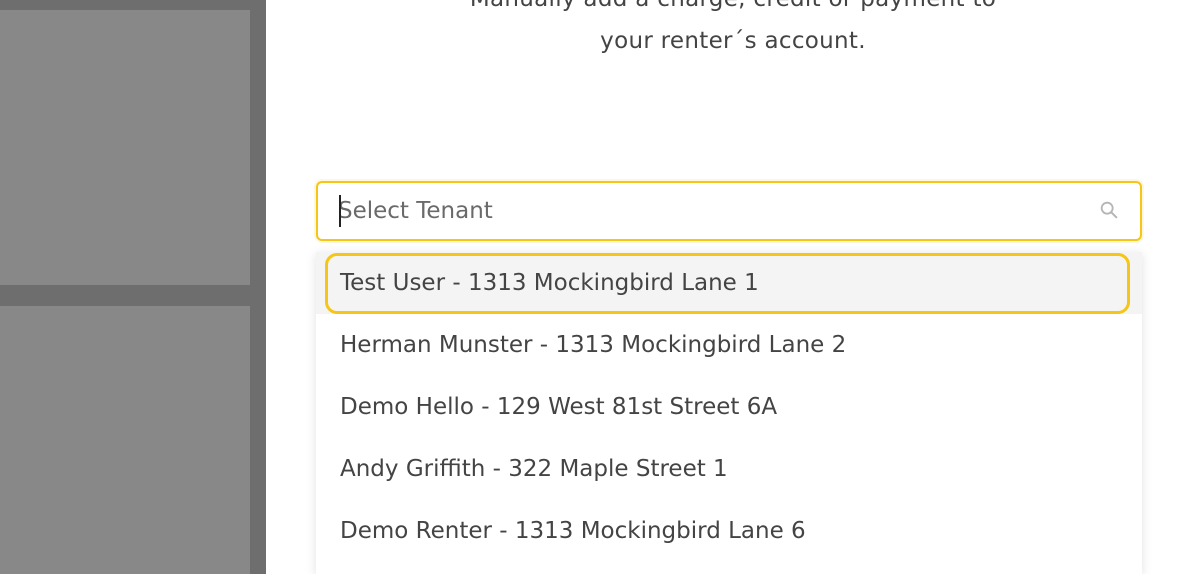  What do you see at coordinates (729, 469) in the screenshot?
I see `tenant-option: Andy Griffith - 322 Maple Street 1` at bounding box center [729, 469].